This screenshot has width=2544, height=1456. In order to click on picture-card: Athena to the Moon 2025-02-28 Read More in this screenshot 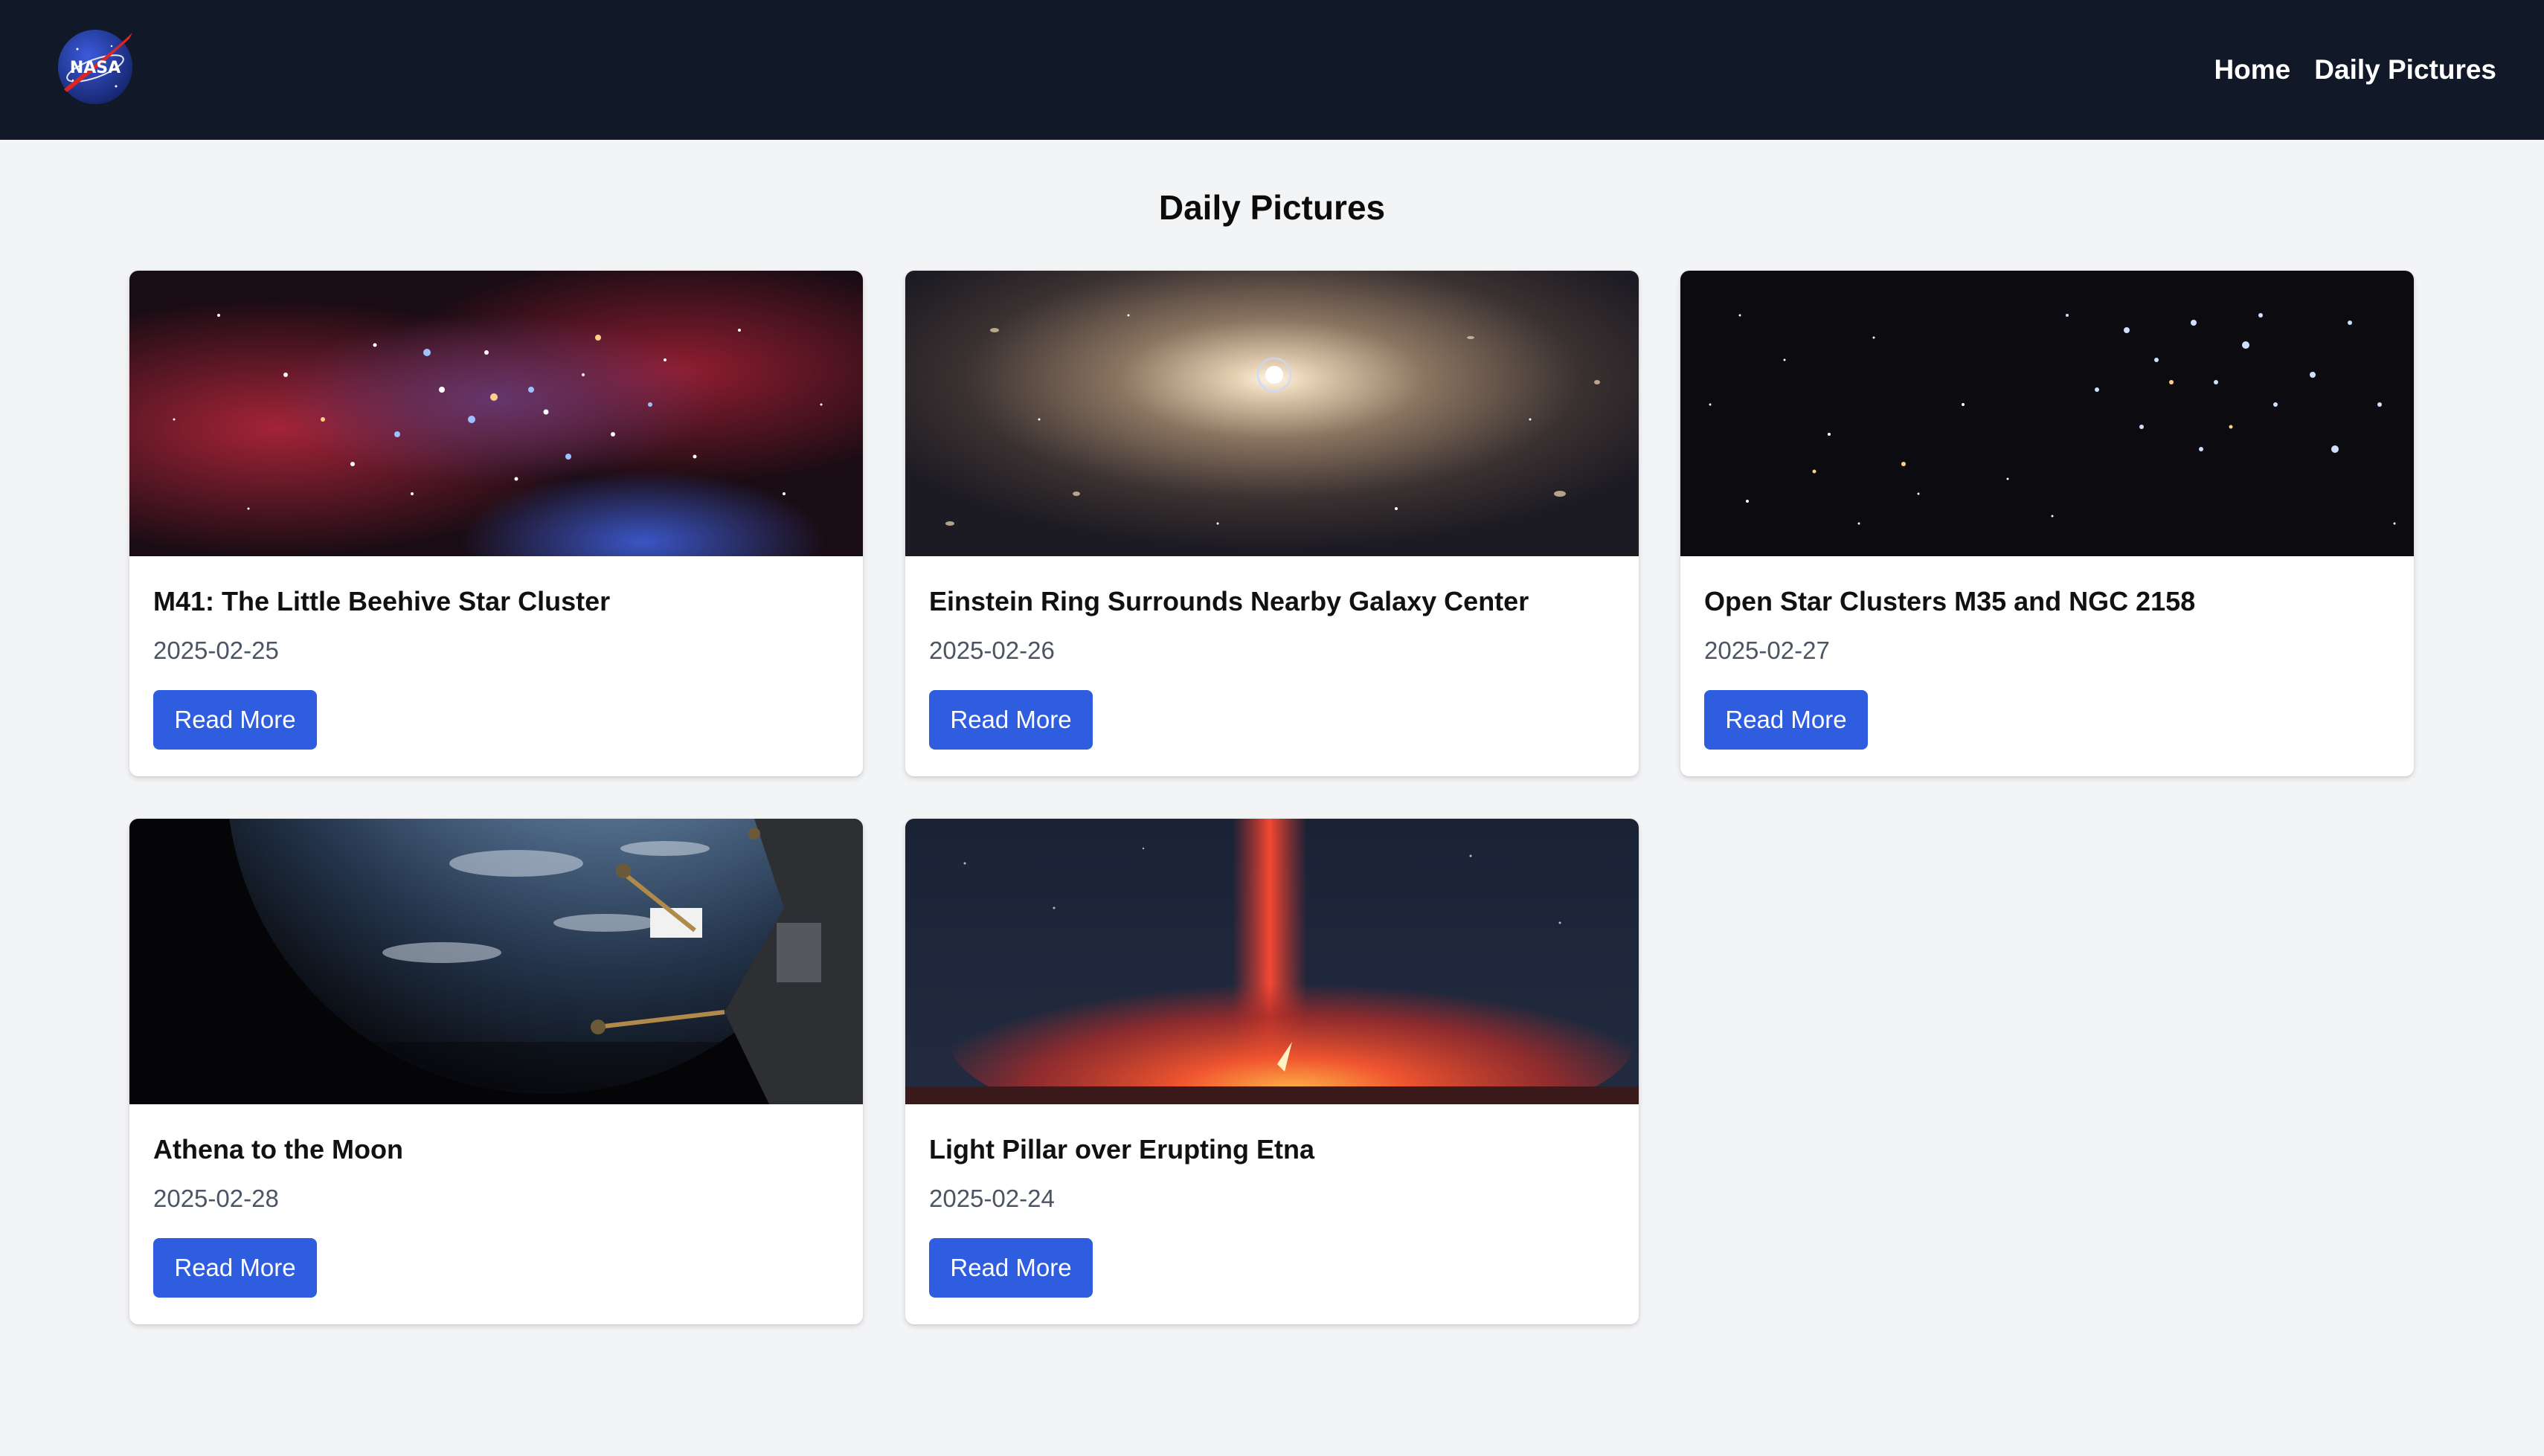, I will do `click(496, 1071)`.